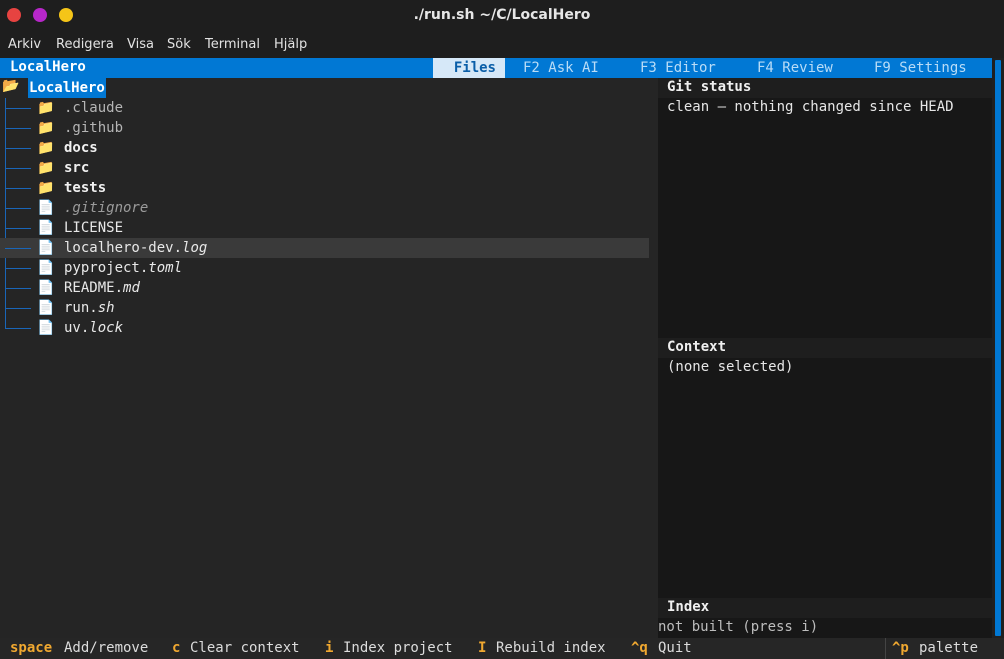 The width and height of the screenshot is (1004, 659). I want to click on tree-item-claude: 📁 .claude, so click(324, 108).